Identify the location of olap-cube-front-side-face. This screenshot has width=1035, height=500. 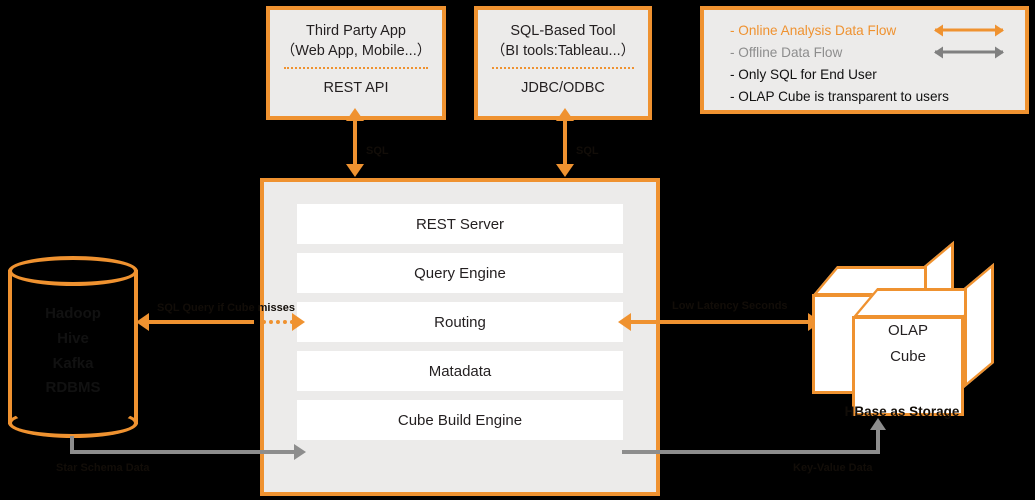
(979, 325).